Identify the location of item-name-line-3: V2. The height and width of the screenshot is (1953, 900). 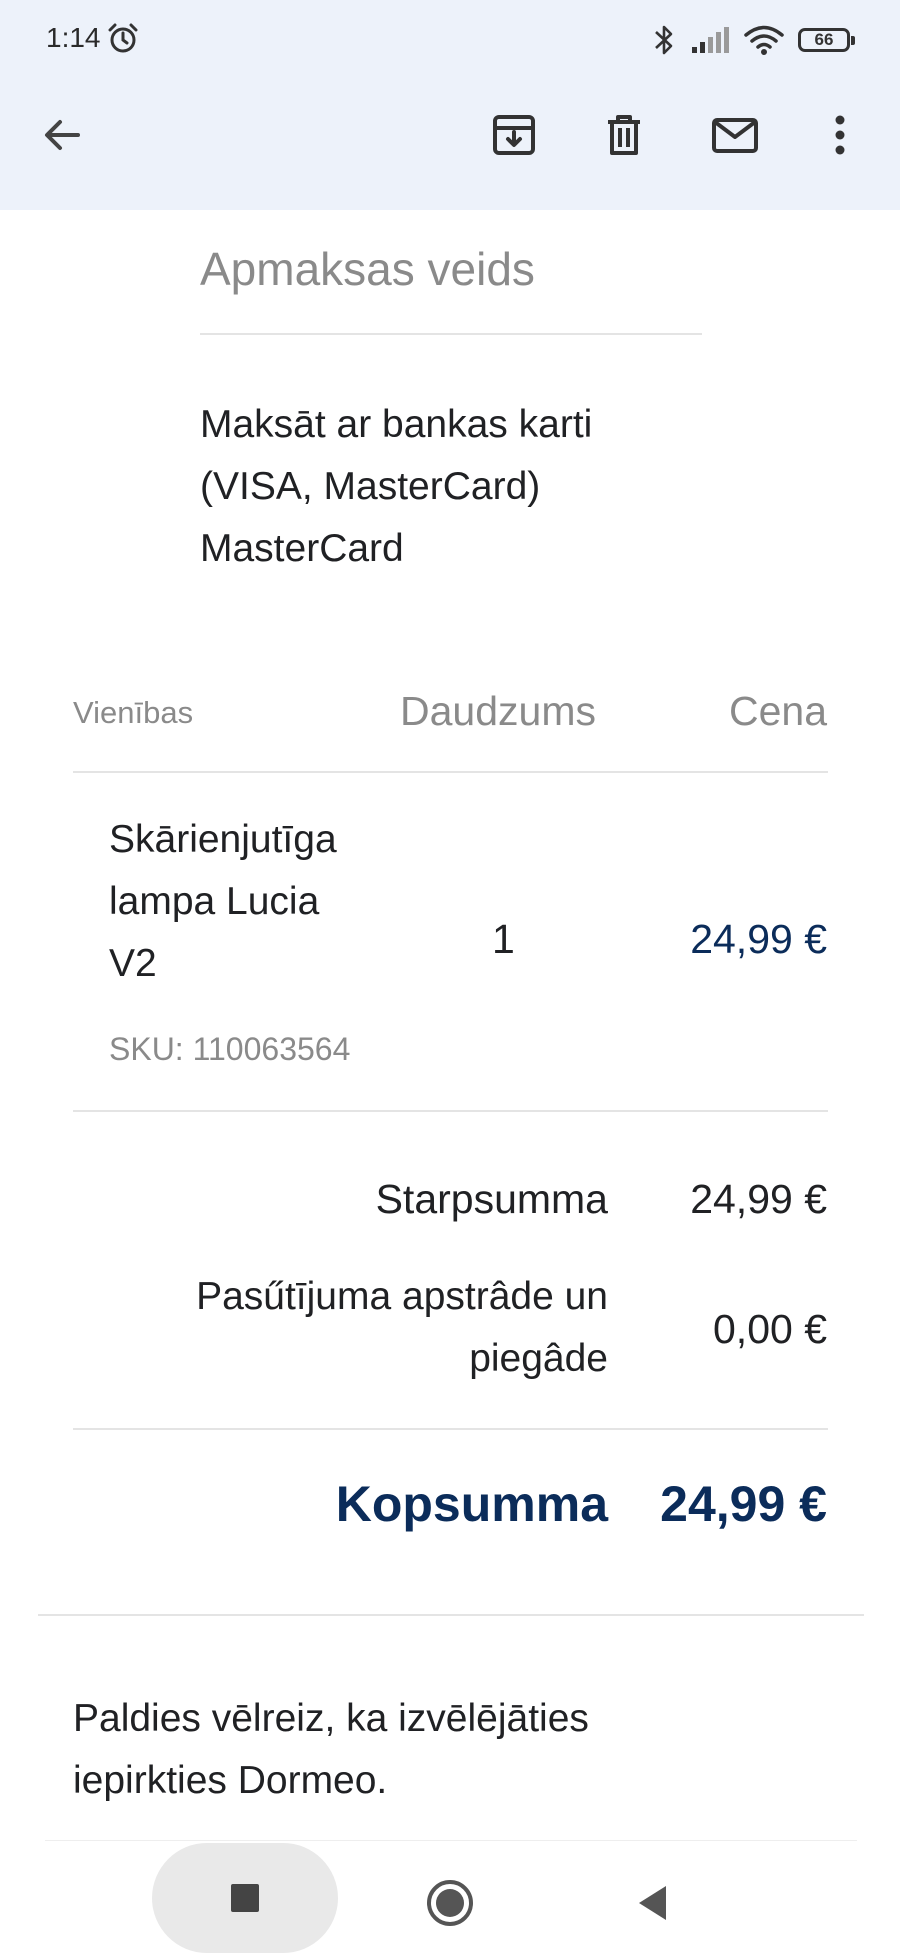
(133, 963).